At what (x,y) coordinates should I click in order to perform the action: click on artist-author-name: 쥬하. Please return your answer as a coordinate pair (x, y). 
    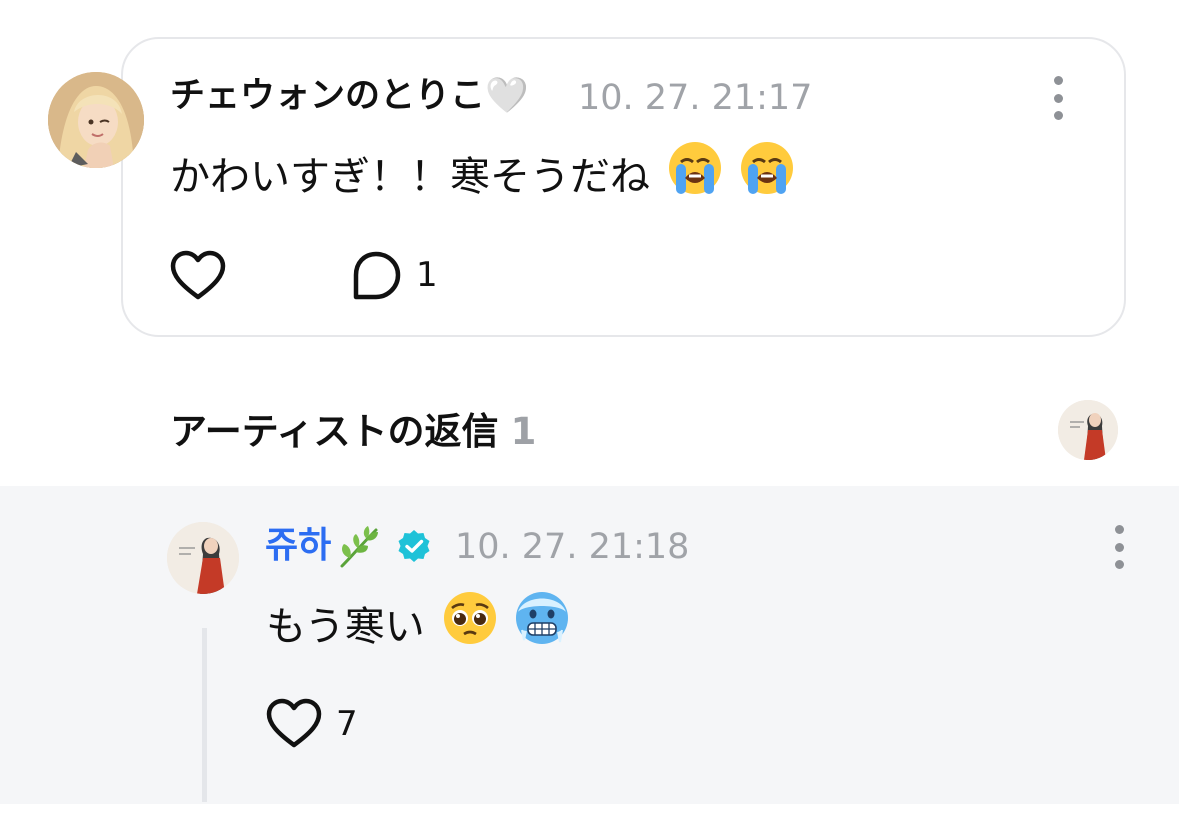
    Looking at the image, I should click on (298, 546).